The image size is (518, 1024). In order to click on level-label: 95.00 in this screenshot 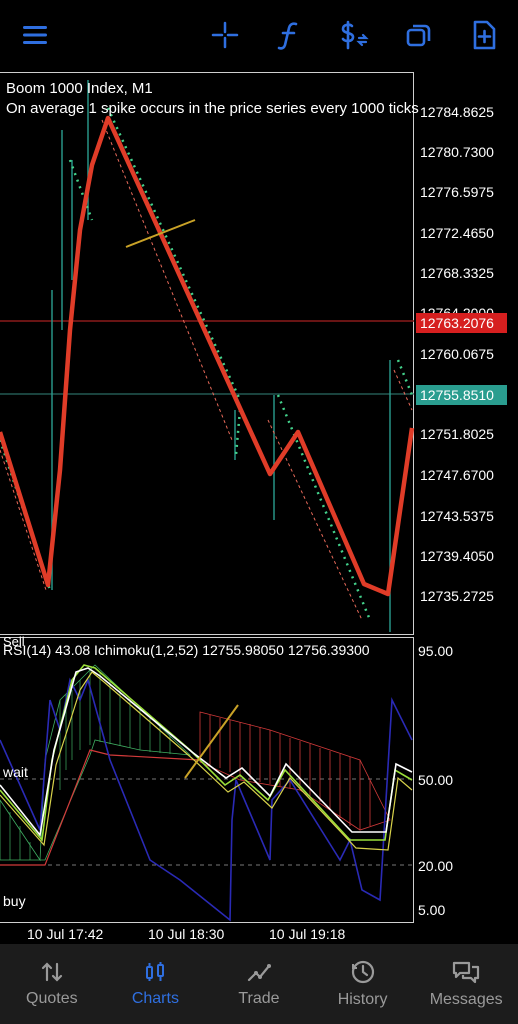, I will do `click(436, 651)`.